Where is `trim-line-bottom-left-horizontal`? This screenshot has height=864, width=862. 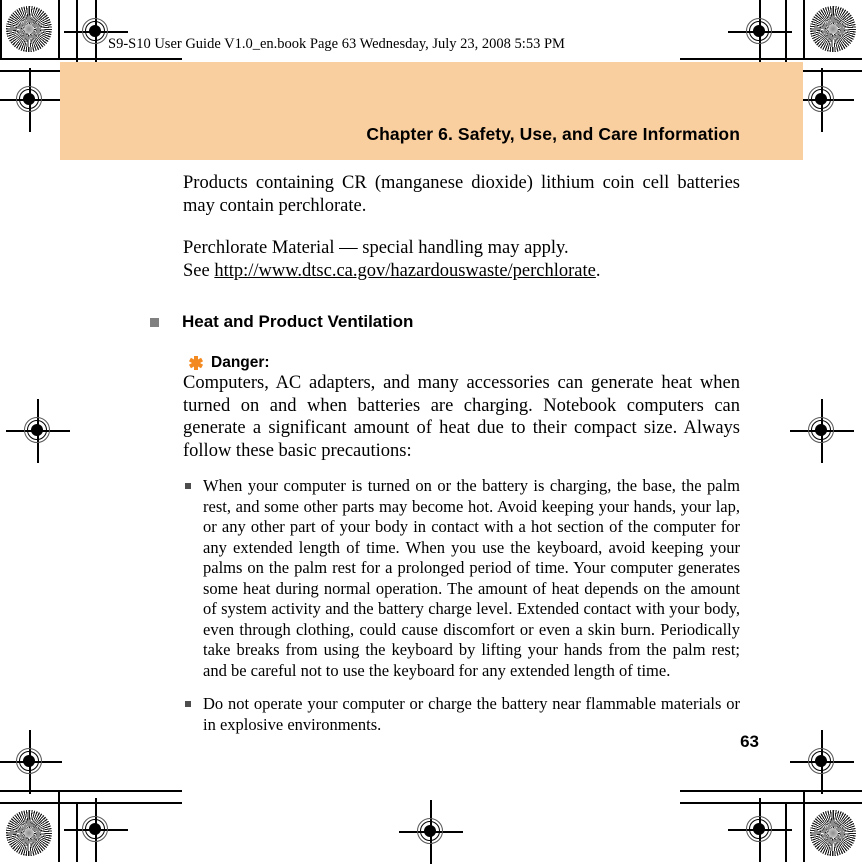
trim-line-bottom-left-horizontal is located at coordinates (91, 791).